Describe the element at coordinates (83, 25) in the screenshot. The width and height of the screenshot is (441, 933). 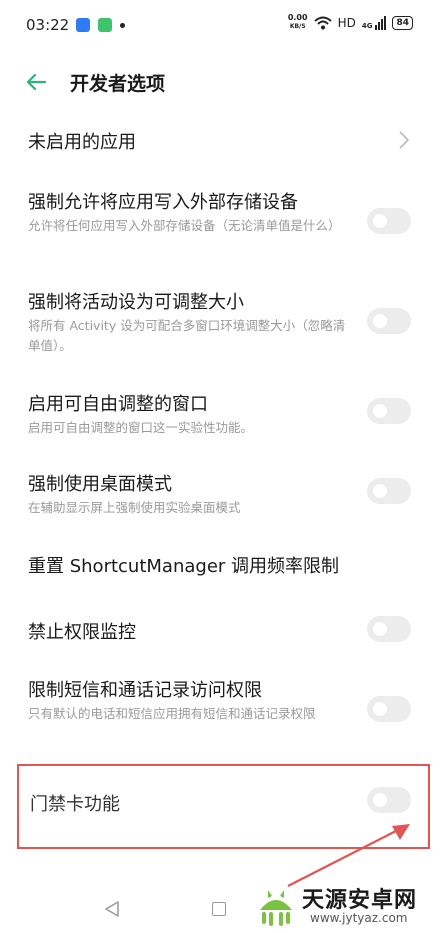
I see `message-notification-icon` at that location.